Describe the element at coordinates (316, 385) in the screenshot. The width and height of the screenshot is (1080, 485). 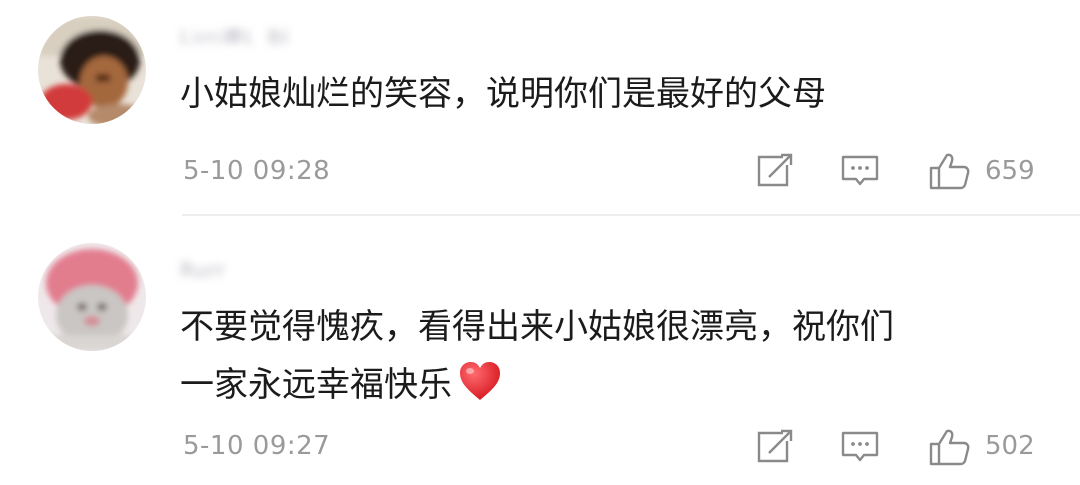
I see `comment-text-line-2: 一家永远幸福快乐` at that location.